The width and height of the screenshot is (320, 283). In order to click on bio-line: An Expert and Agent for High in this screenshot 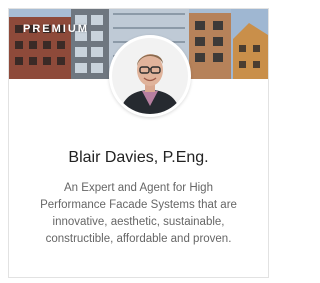, I will do `click(138, 188)`.